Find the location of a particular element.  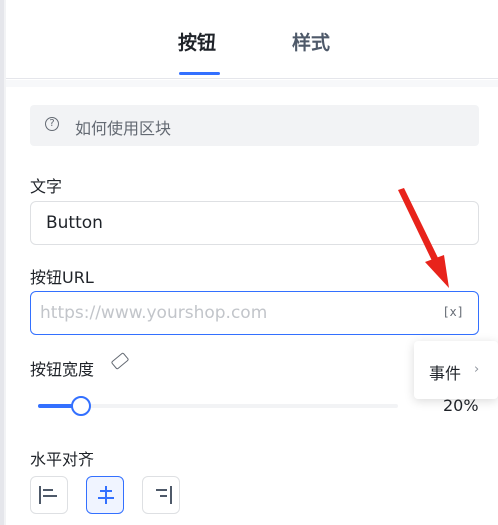

url-input-placeholder: https://www.yourshop.com is located at coordinates (154, 313).